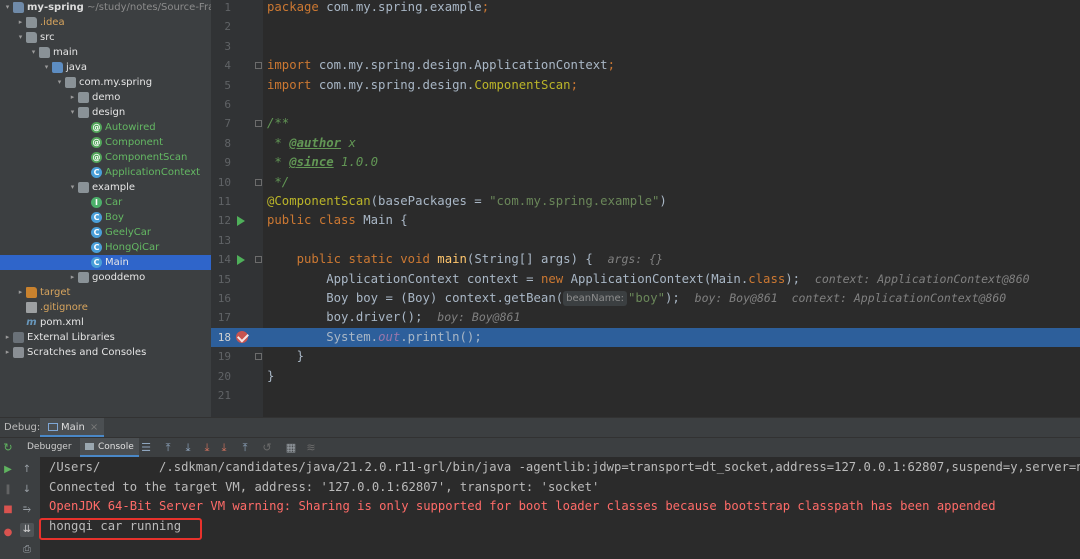 This screenshot has width=1080, height=559. Describe the element at coordinates (105, 97) in the screenshot. I see `tree-item-demo: ▸ demo` at that location.